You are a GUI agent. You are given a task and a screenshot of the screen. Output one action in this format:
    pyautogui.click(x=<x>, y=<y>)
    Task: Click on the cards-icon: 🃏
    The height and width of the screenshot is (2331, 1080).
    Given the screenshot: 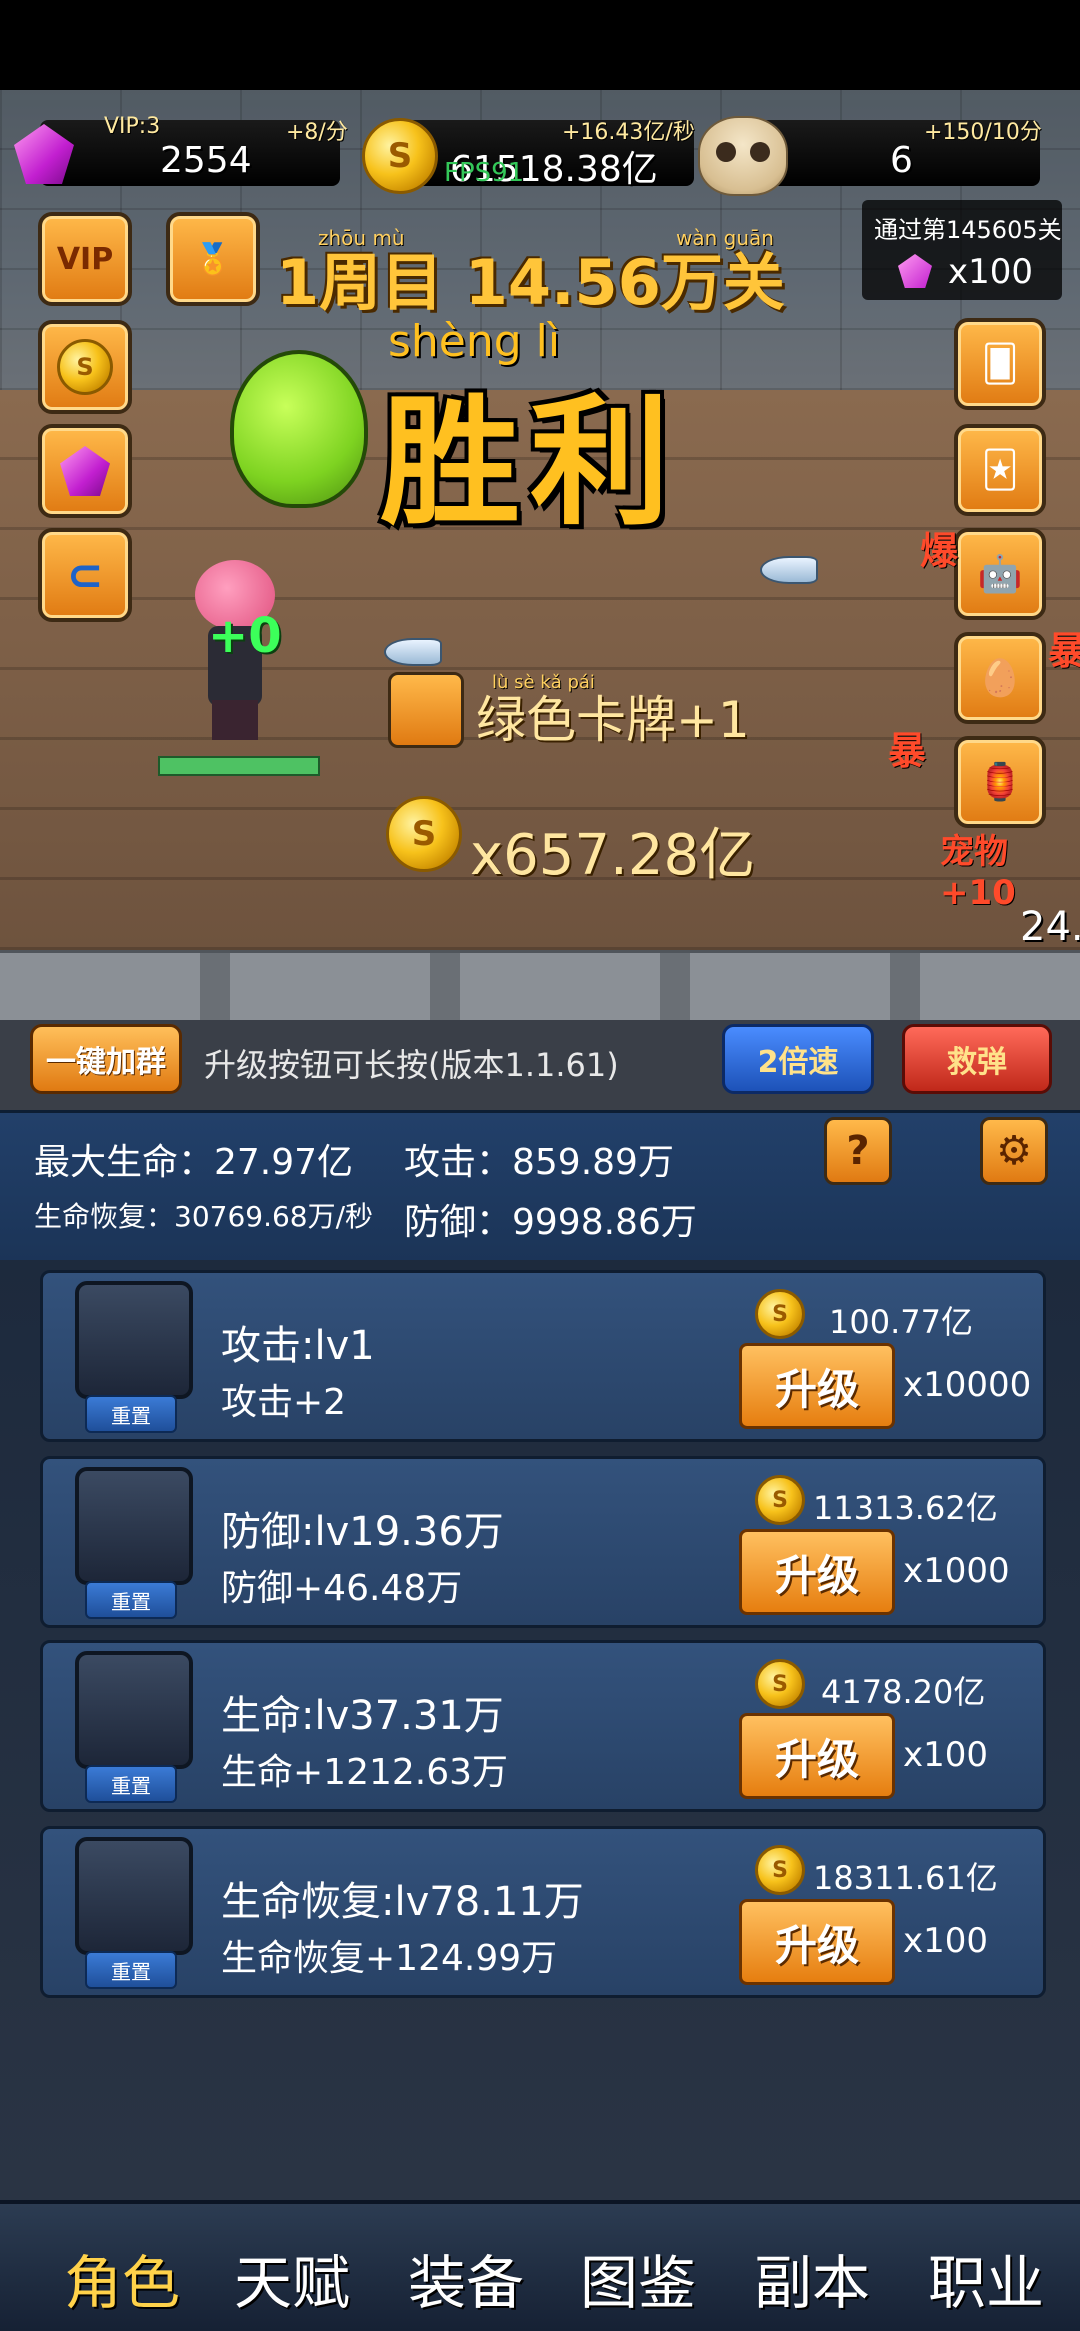 What is the action you would take?
    pyautogui.click(x=1000, y=470)
    